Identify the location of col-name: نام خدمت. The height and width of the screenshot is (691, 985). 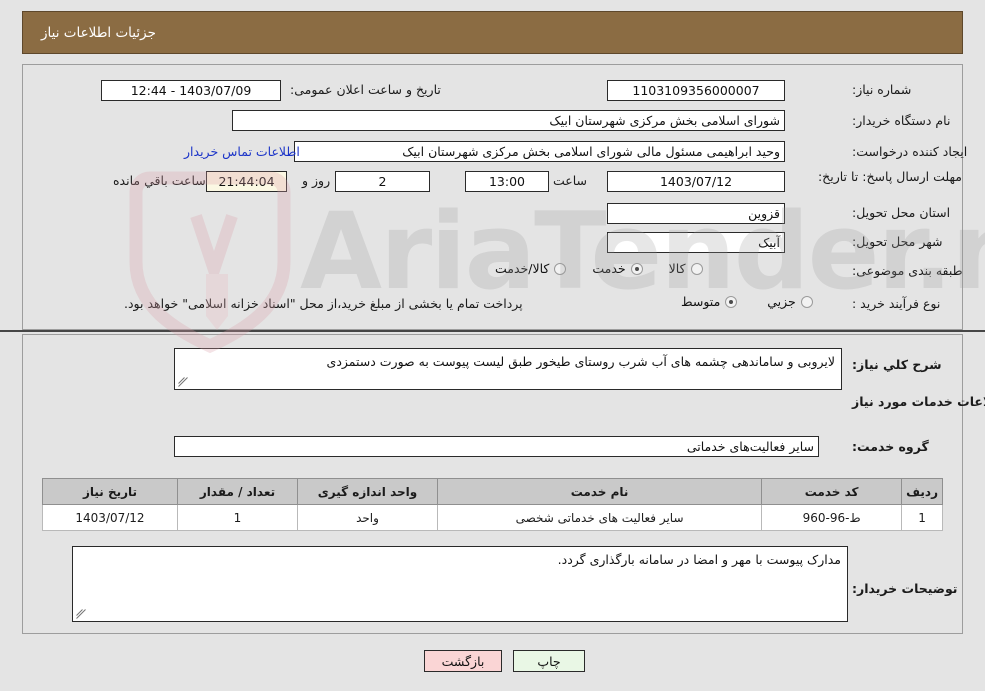
(599, 491).